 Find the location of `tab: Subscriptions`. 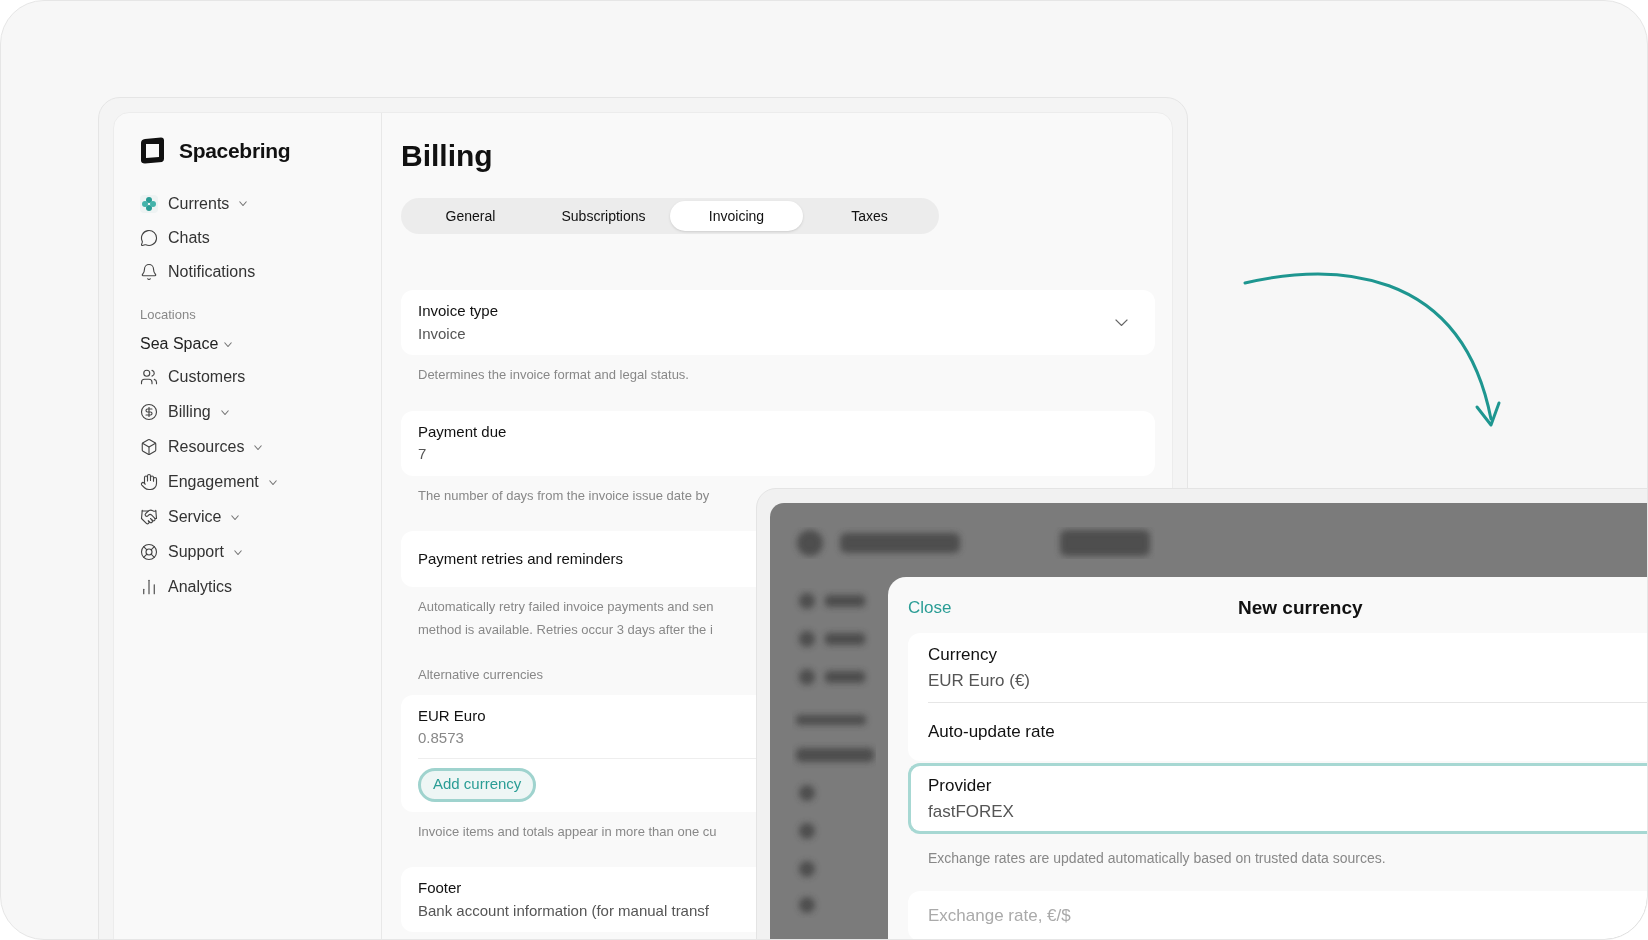

tab: Subscriptions is located at coordinates (603, 216).